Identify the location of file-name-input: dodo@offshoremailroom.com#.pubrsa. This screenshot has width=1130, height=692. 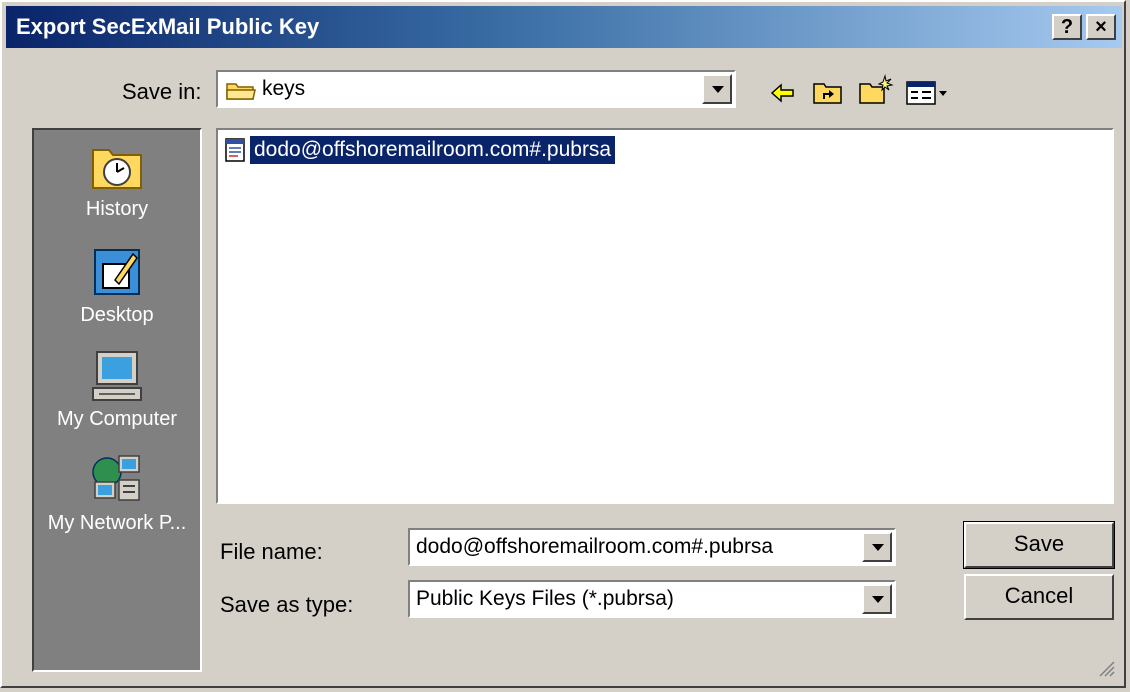
(652, 547).